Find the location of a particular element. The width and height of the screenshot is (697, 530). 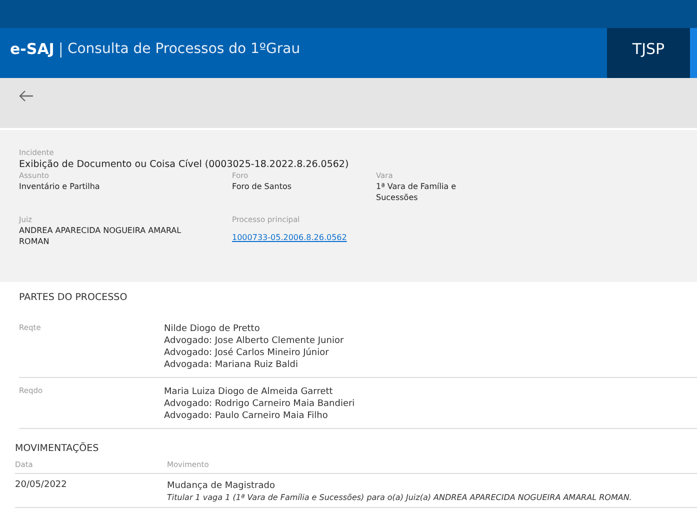

field-value: Inventário e Partilha is located at coordinates (60, 186).